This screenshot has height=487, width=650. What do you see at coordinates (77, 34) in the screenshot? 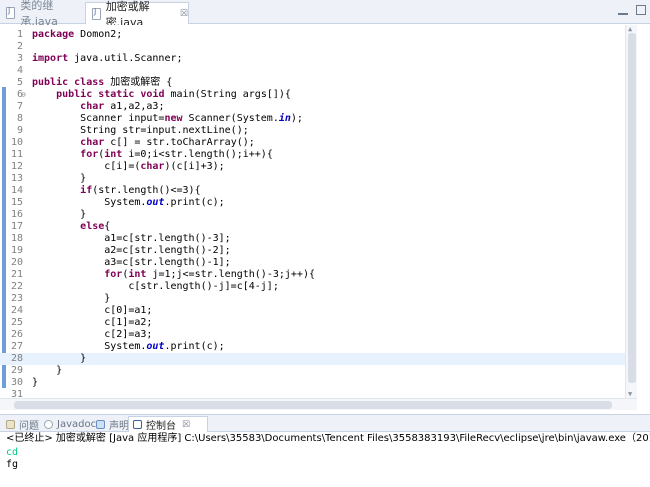
I see `code-text: package Domon2;` at bounding box center [77, 34].